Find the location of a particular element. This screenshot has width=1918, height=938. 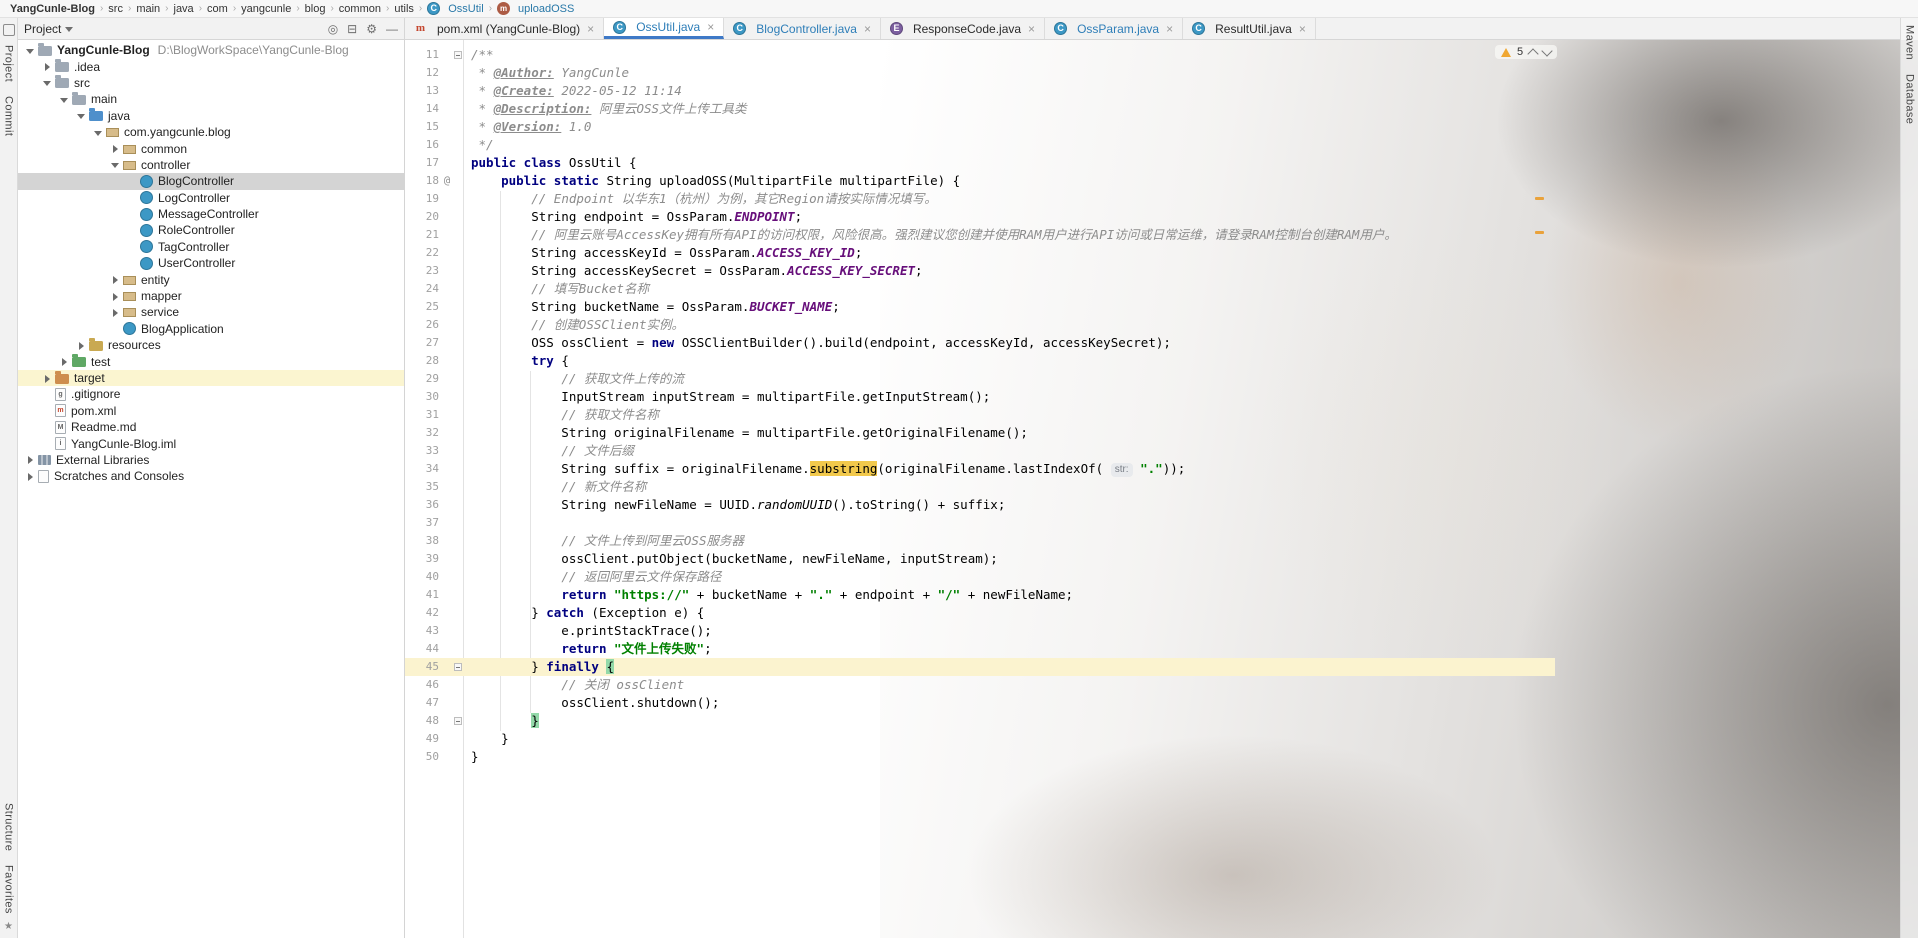

tree-item: src is located at coordinates (211, 83).